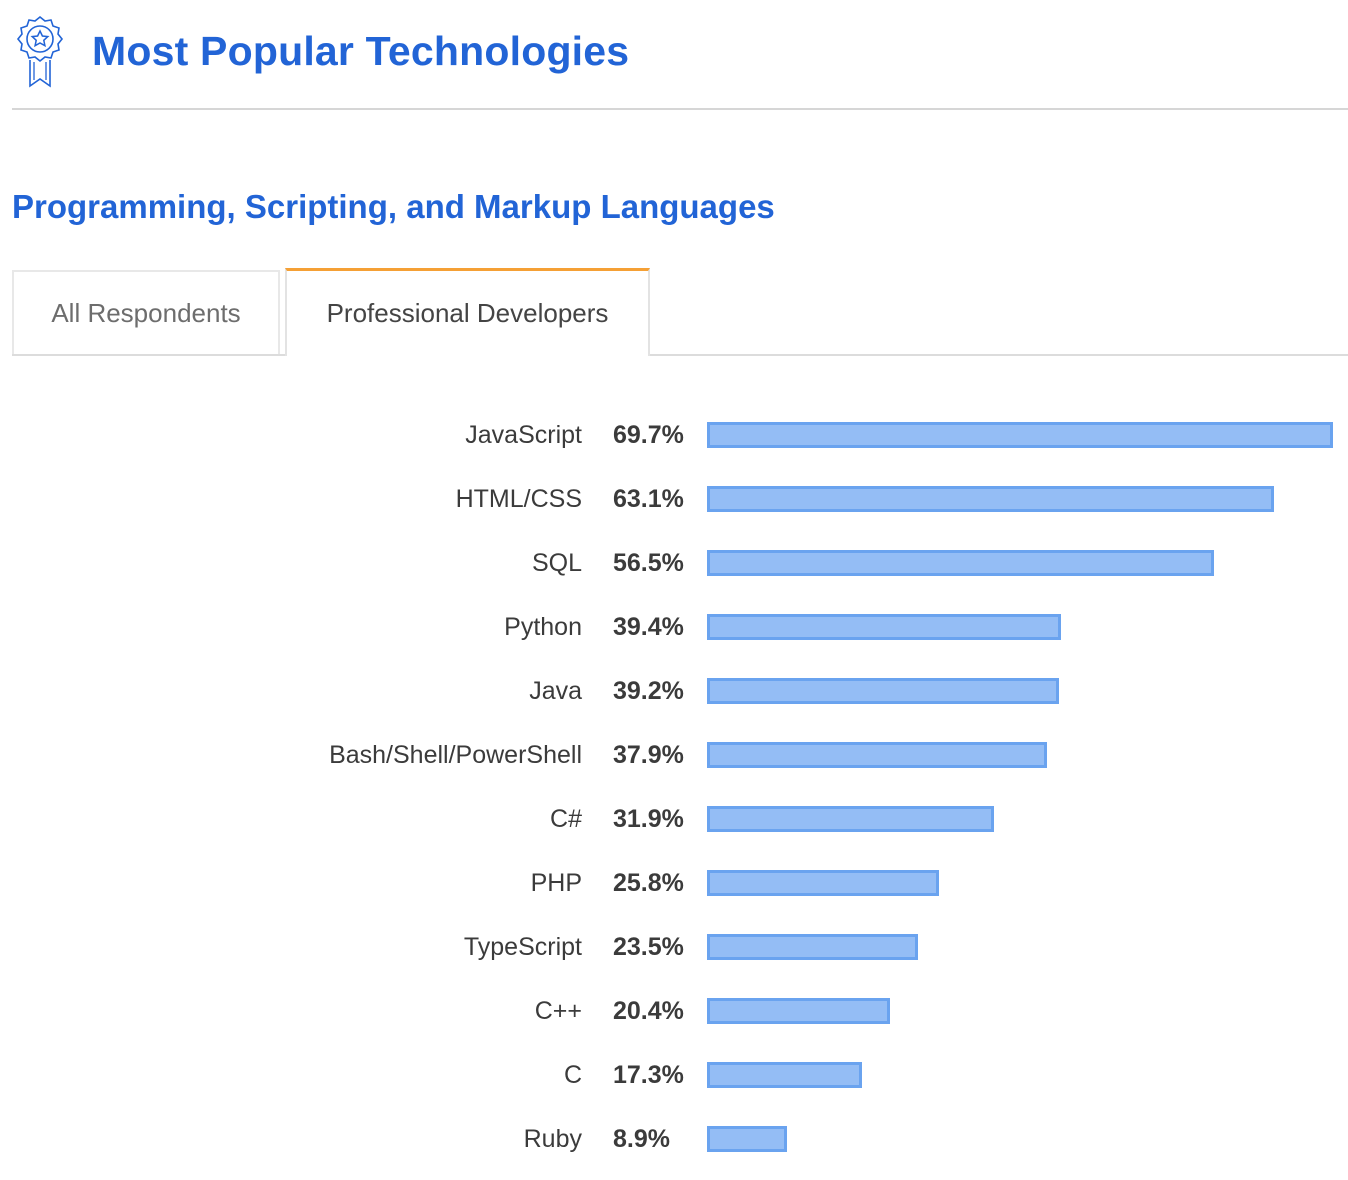  What do you see at coordinates (648, 1011) in the screenshot?
I see `value-label: 20.4%` at bounding box center [648, 1011].